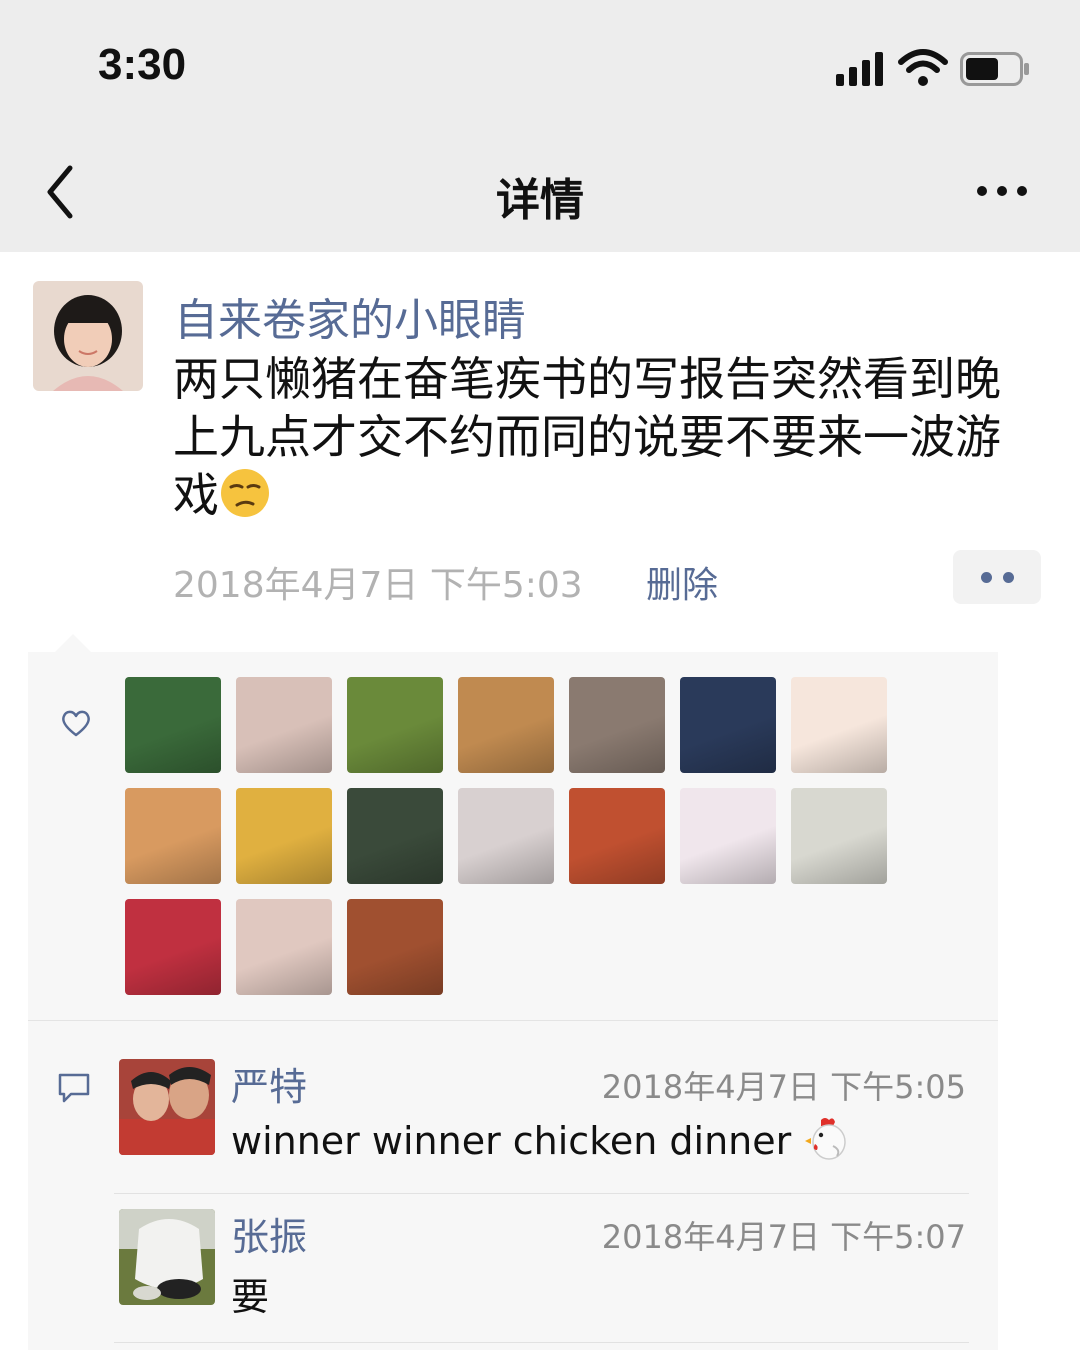 This screenshot has width=1080, height=1350. What do you see at coordinates (997, 577) in the screenshot?
I see `actions-button` at bounding box center [997, 577].